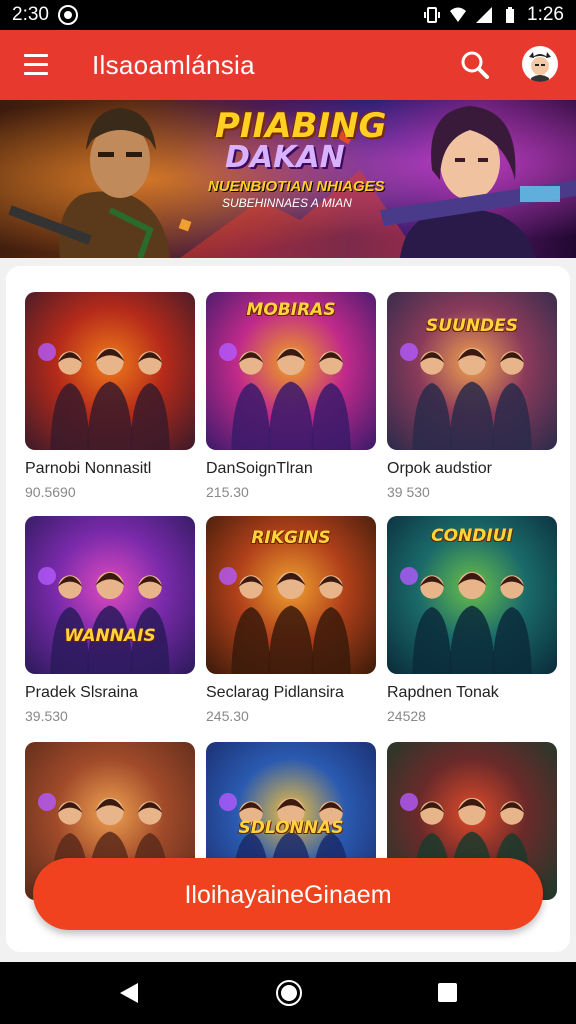 The width and height of the screenshot is (576, 1024). I want to click on app-title: Ilsaoamlánsia, so click(173, 65).